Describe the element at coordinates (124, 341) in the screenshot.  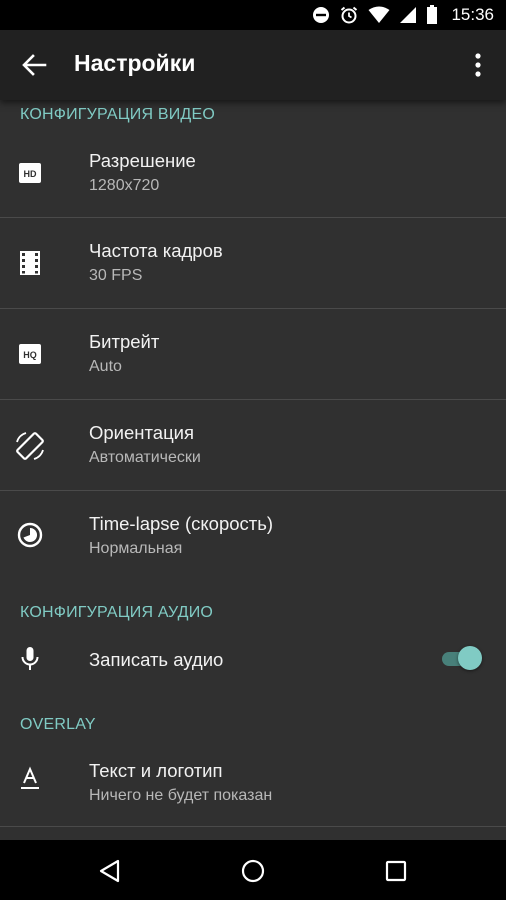
I see `setting-title: Битрейт` at that location.